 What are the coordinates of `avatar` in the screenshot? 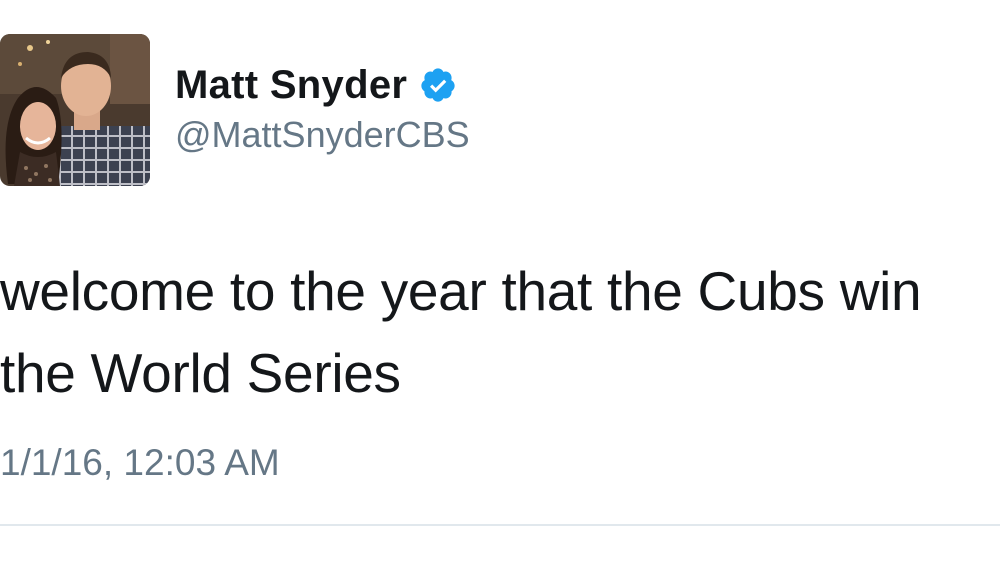 It's located at (75, 110).